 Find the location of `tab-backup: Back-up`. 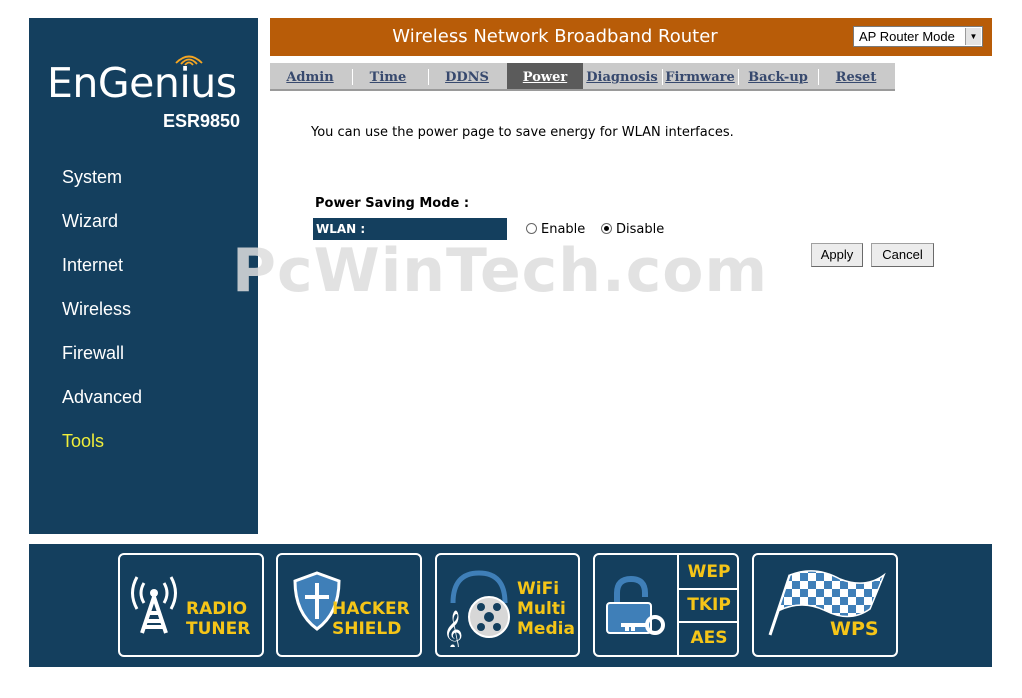

tab-backup: Back-up is located at coordinates (778, 76).